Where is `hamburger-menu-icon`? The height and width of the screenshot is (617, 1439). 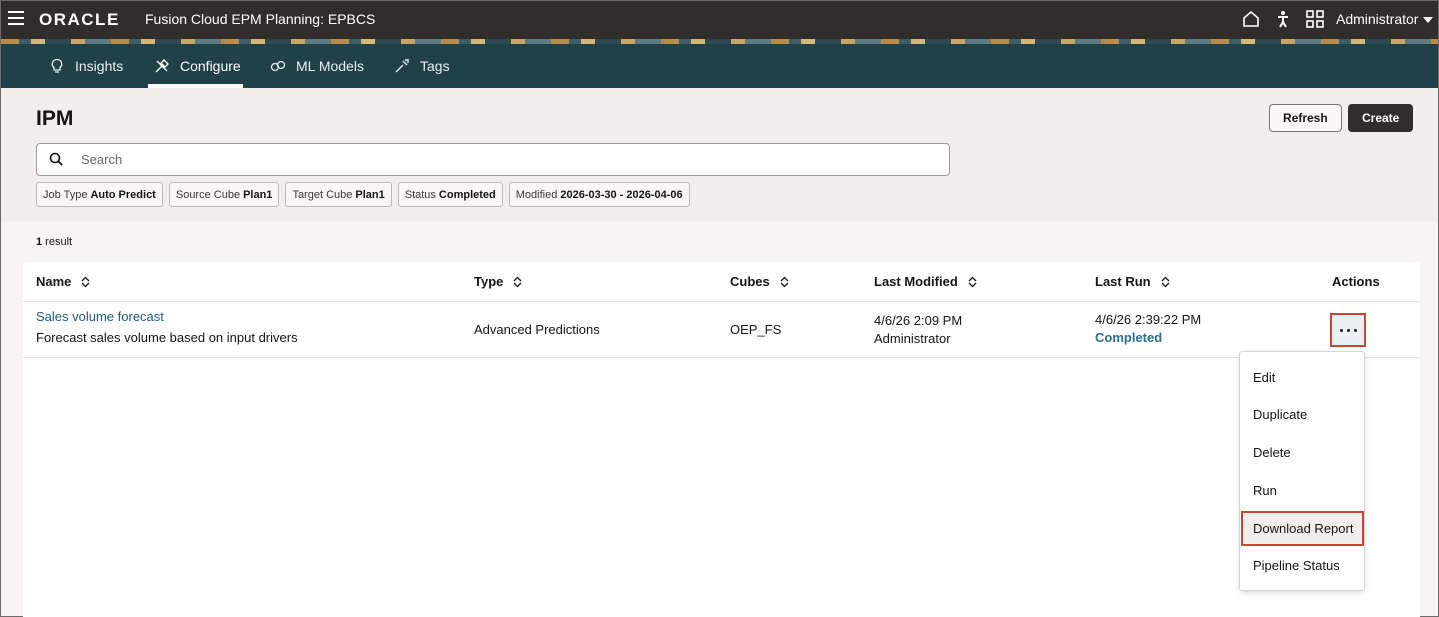
hamburger-menu-icon is located at coordinates (16, 18).